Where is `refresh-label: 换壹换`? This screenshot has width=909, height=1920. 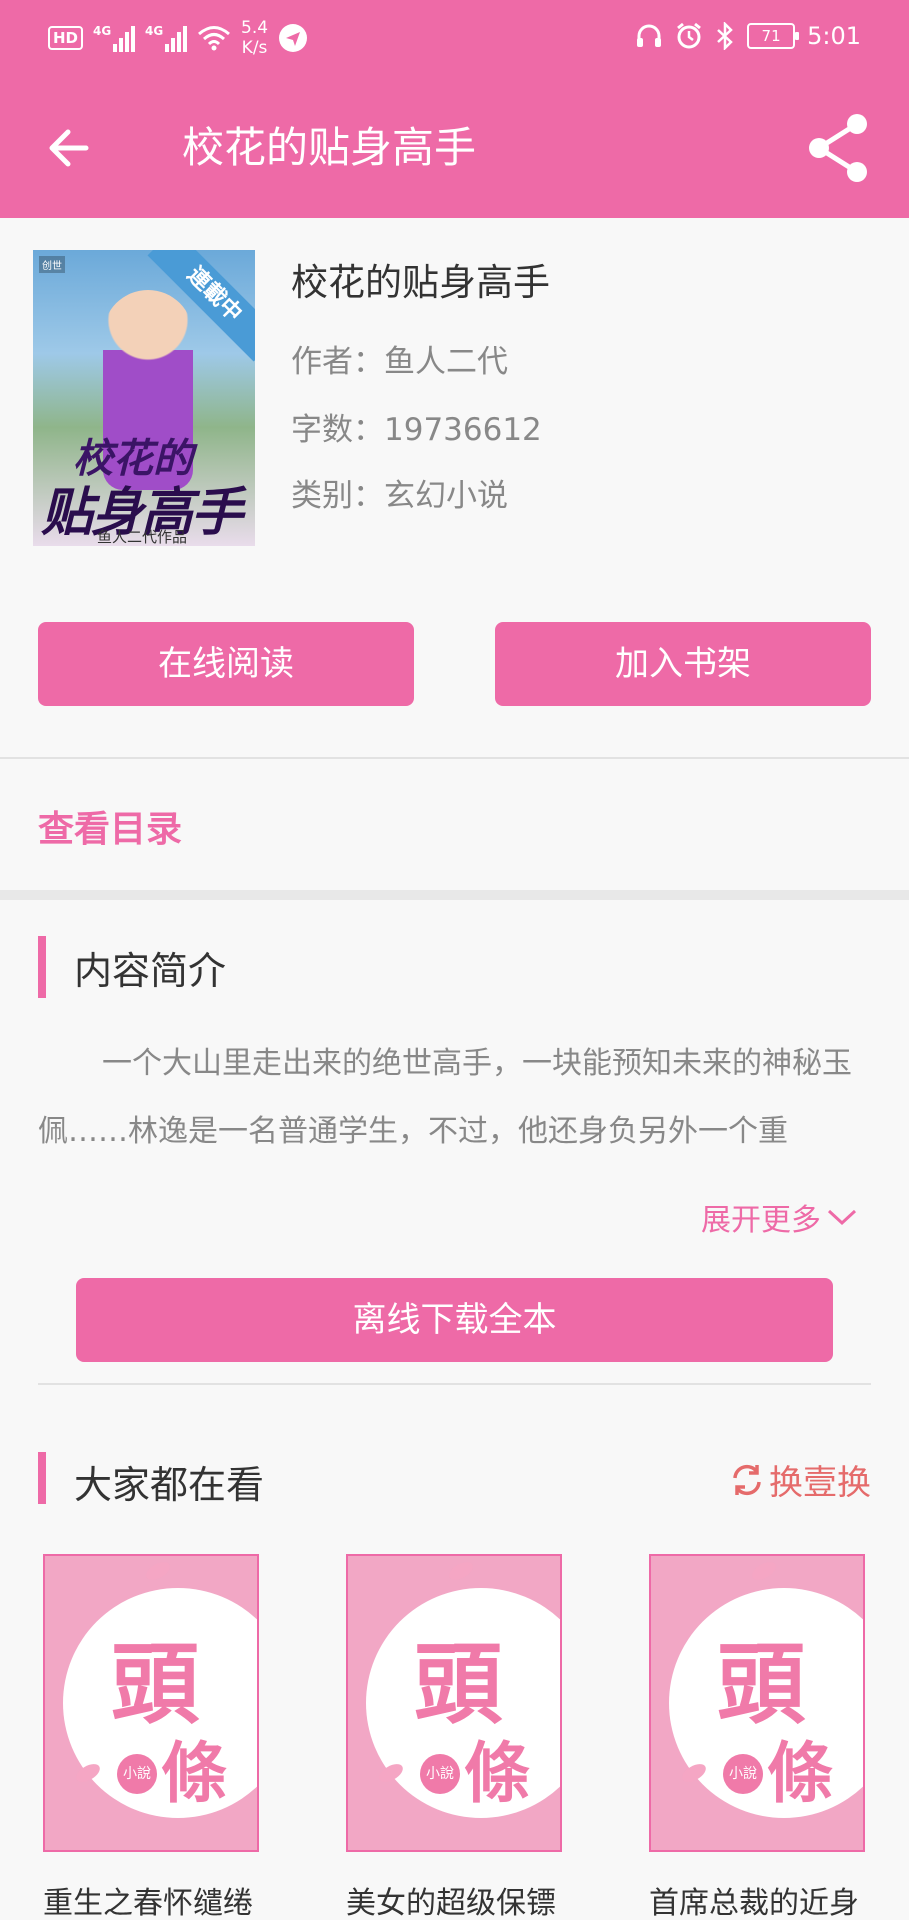
refresh-label: 换壹换 is located at coordinates (820, 1483).